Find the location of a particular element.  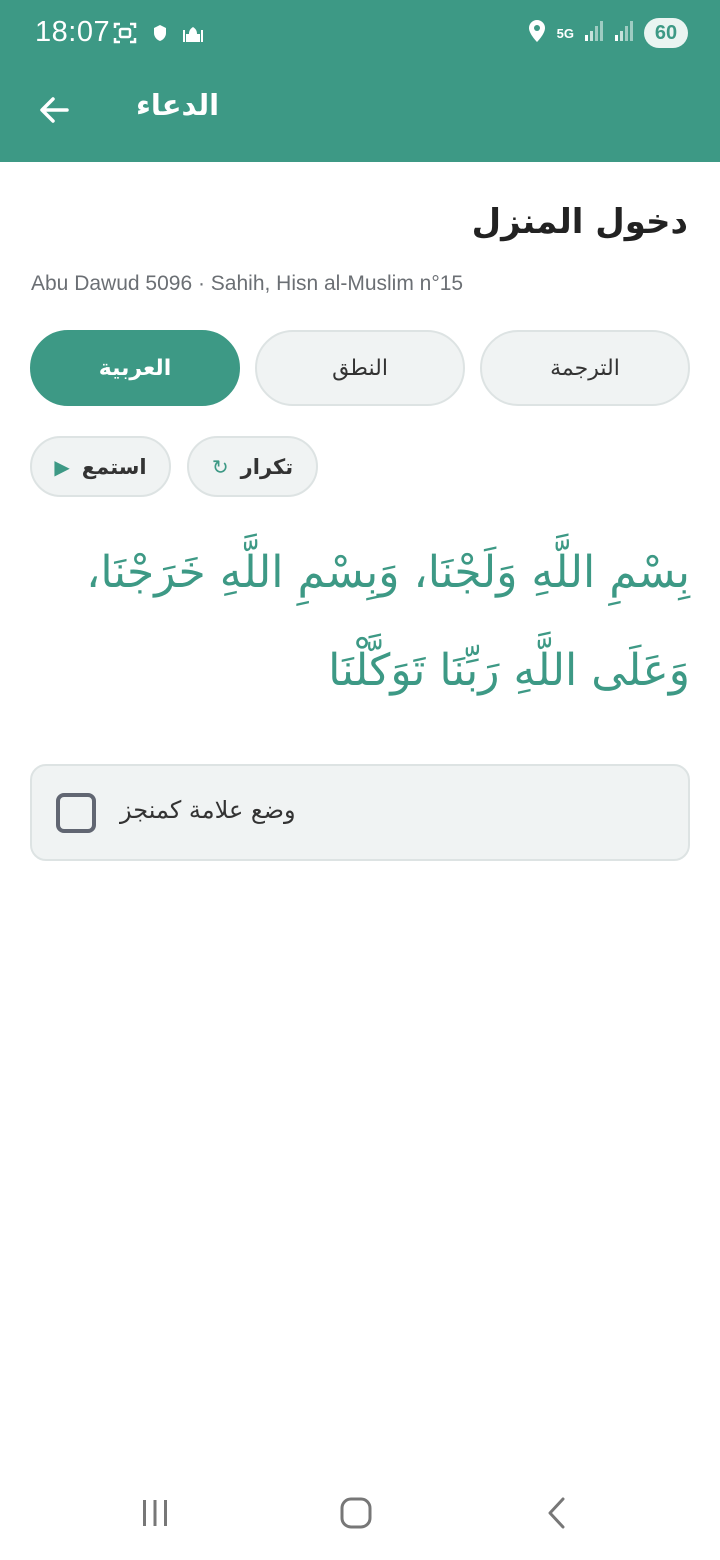

arrow-left-icon is located at coordinates (54, 112).